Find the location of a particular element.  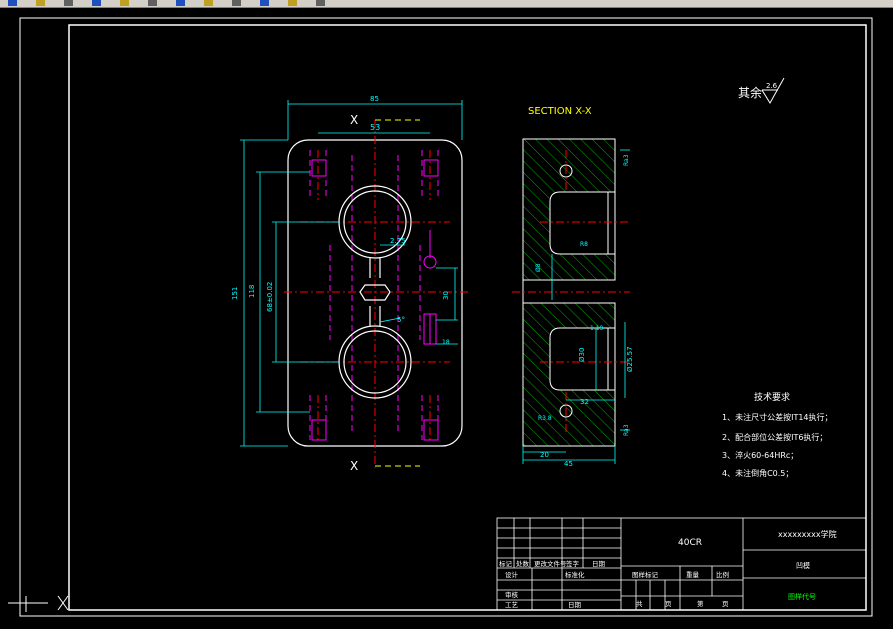

svg-text: Ø25.57 is located at coordinates (630, 359).